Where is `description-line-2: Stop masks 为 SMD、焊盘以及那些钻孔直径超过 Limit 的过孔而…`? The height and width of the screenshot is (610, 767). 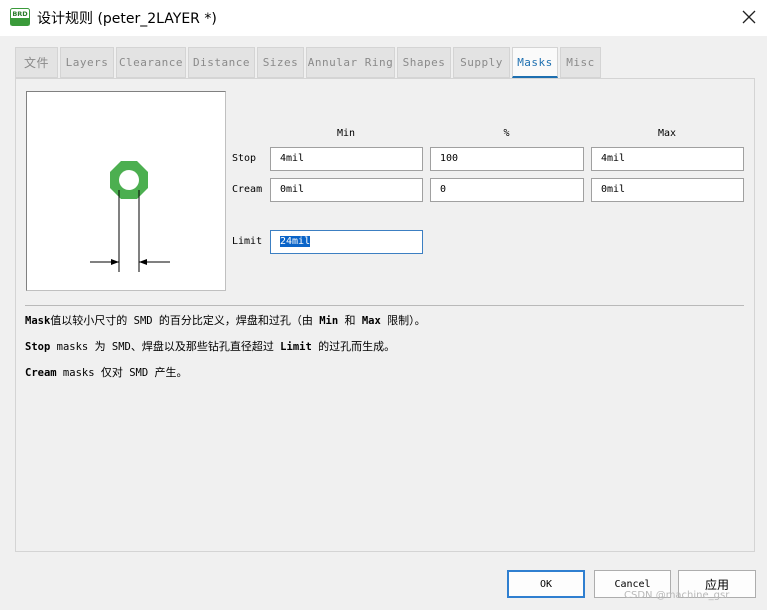 description-line-2: Stop masks 为 SMD、焊盘以及那些钻孔直径超过 Limit 的过孔而… is located at coordinates (210, 346).